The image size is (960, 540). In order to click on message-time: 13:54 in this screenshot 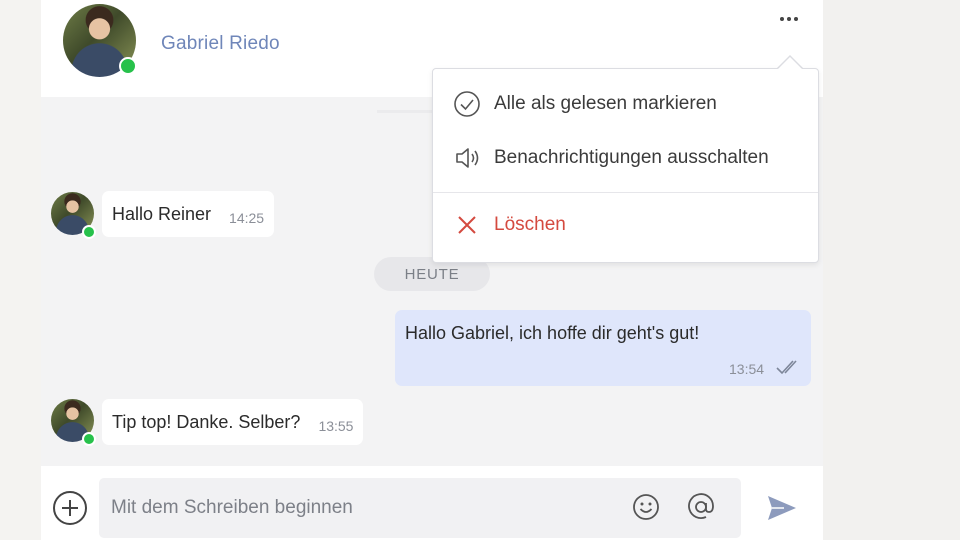, I will do `click(747, 369)`.